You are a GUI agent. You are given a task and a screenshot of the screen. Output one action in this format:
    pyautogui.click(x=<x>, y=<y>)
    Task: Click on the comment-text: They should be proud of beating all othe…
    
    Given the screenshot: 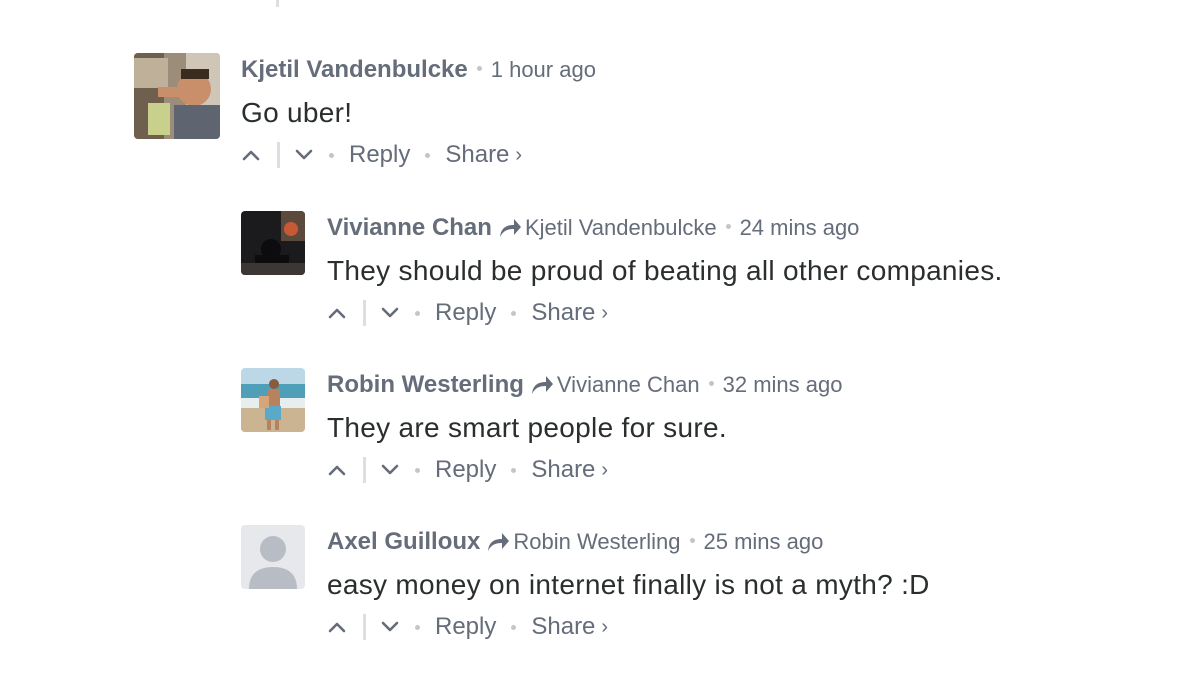 What is the action you would take?
    pyautogui.click(x=665, y=270)
    